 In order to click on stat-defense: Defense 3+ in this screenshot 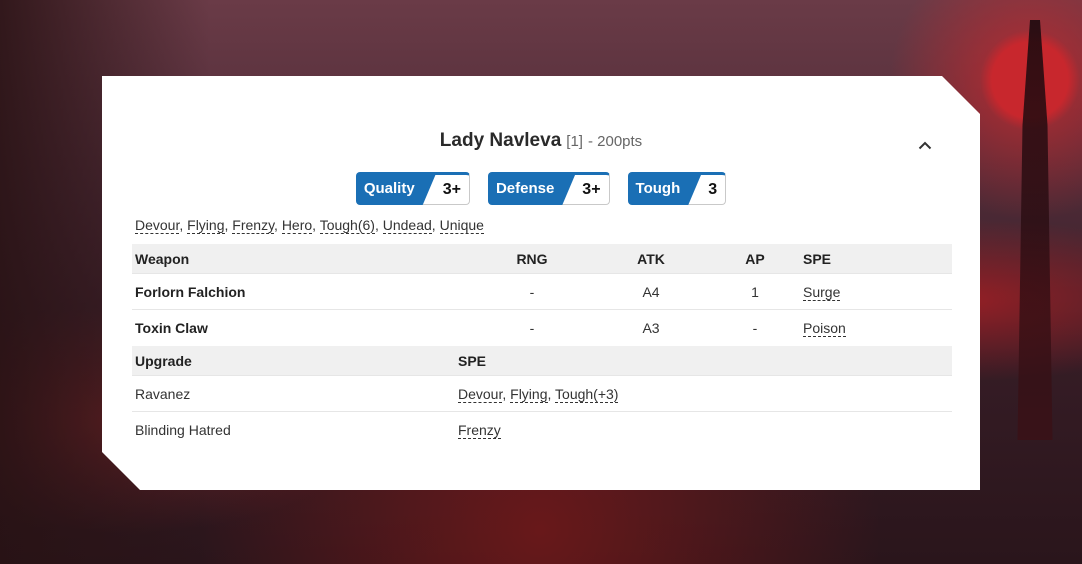, I will do `click(549, 188)`.